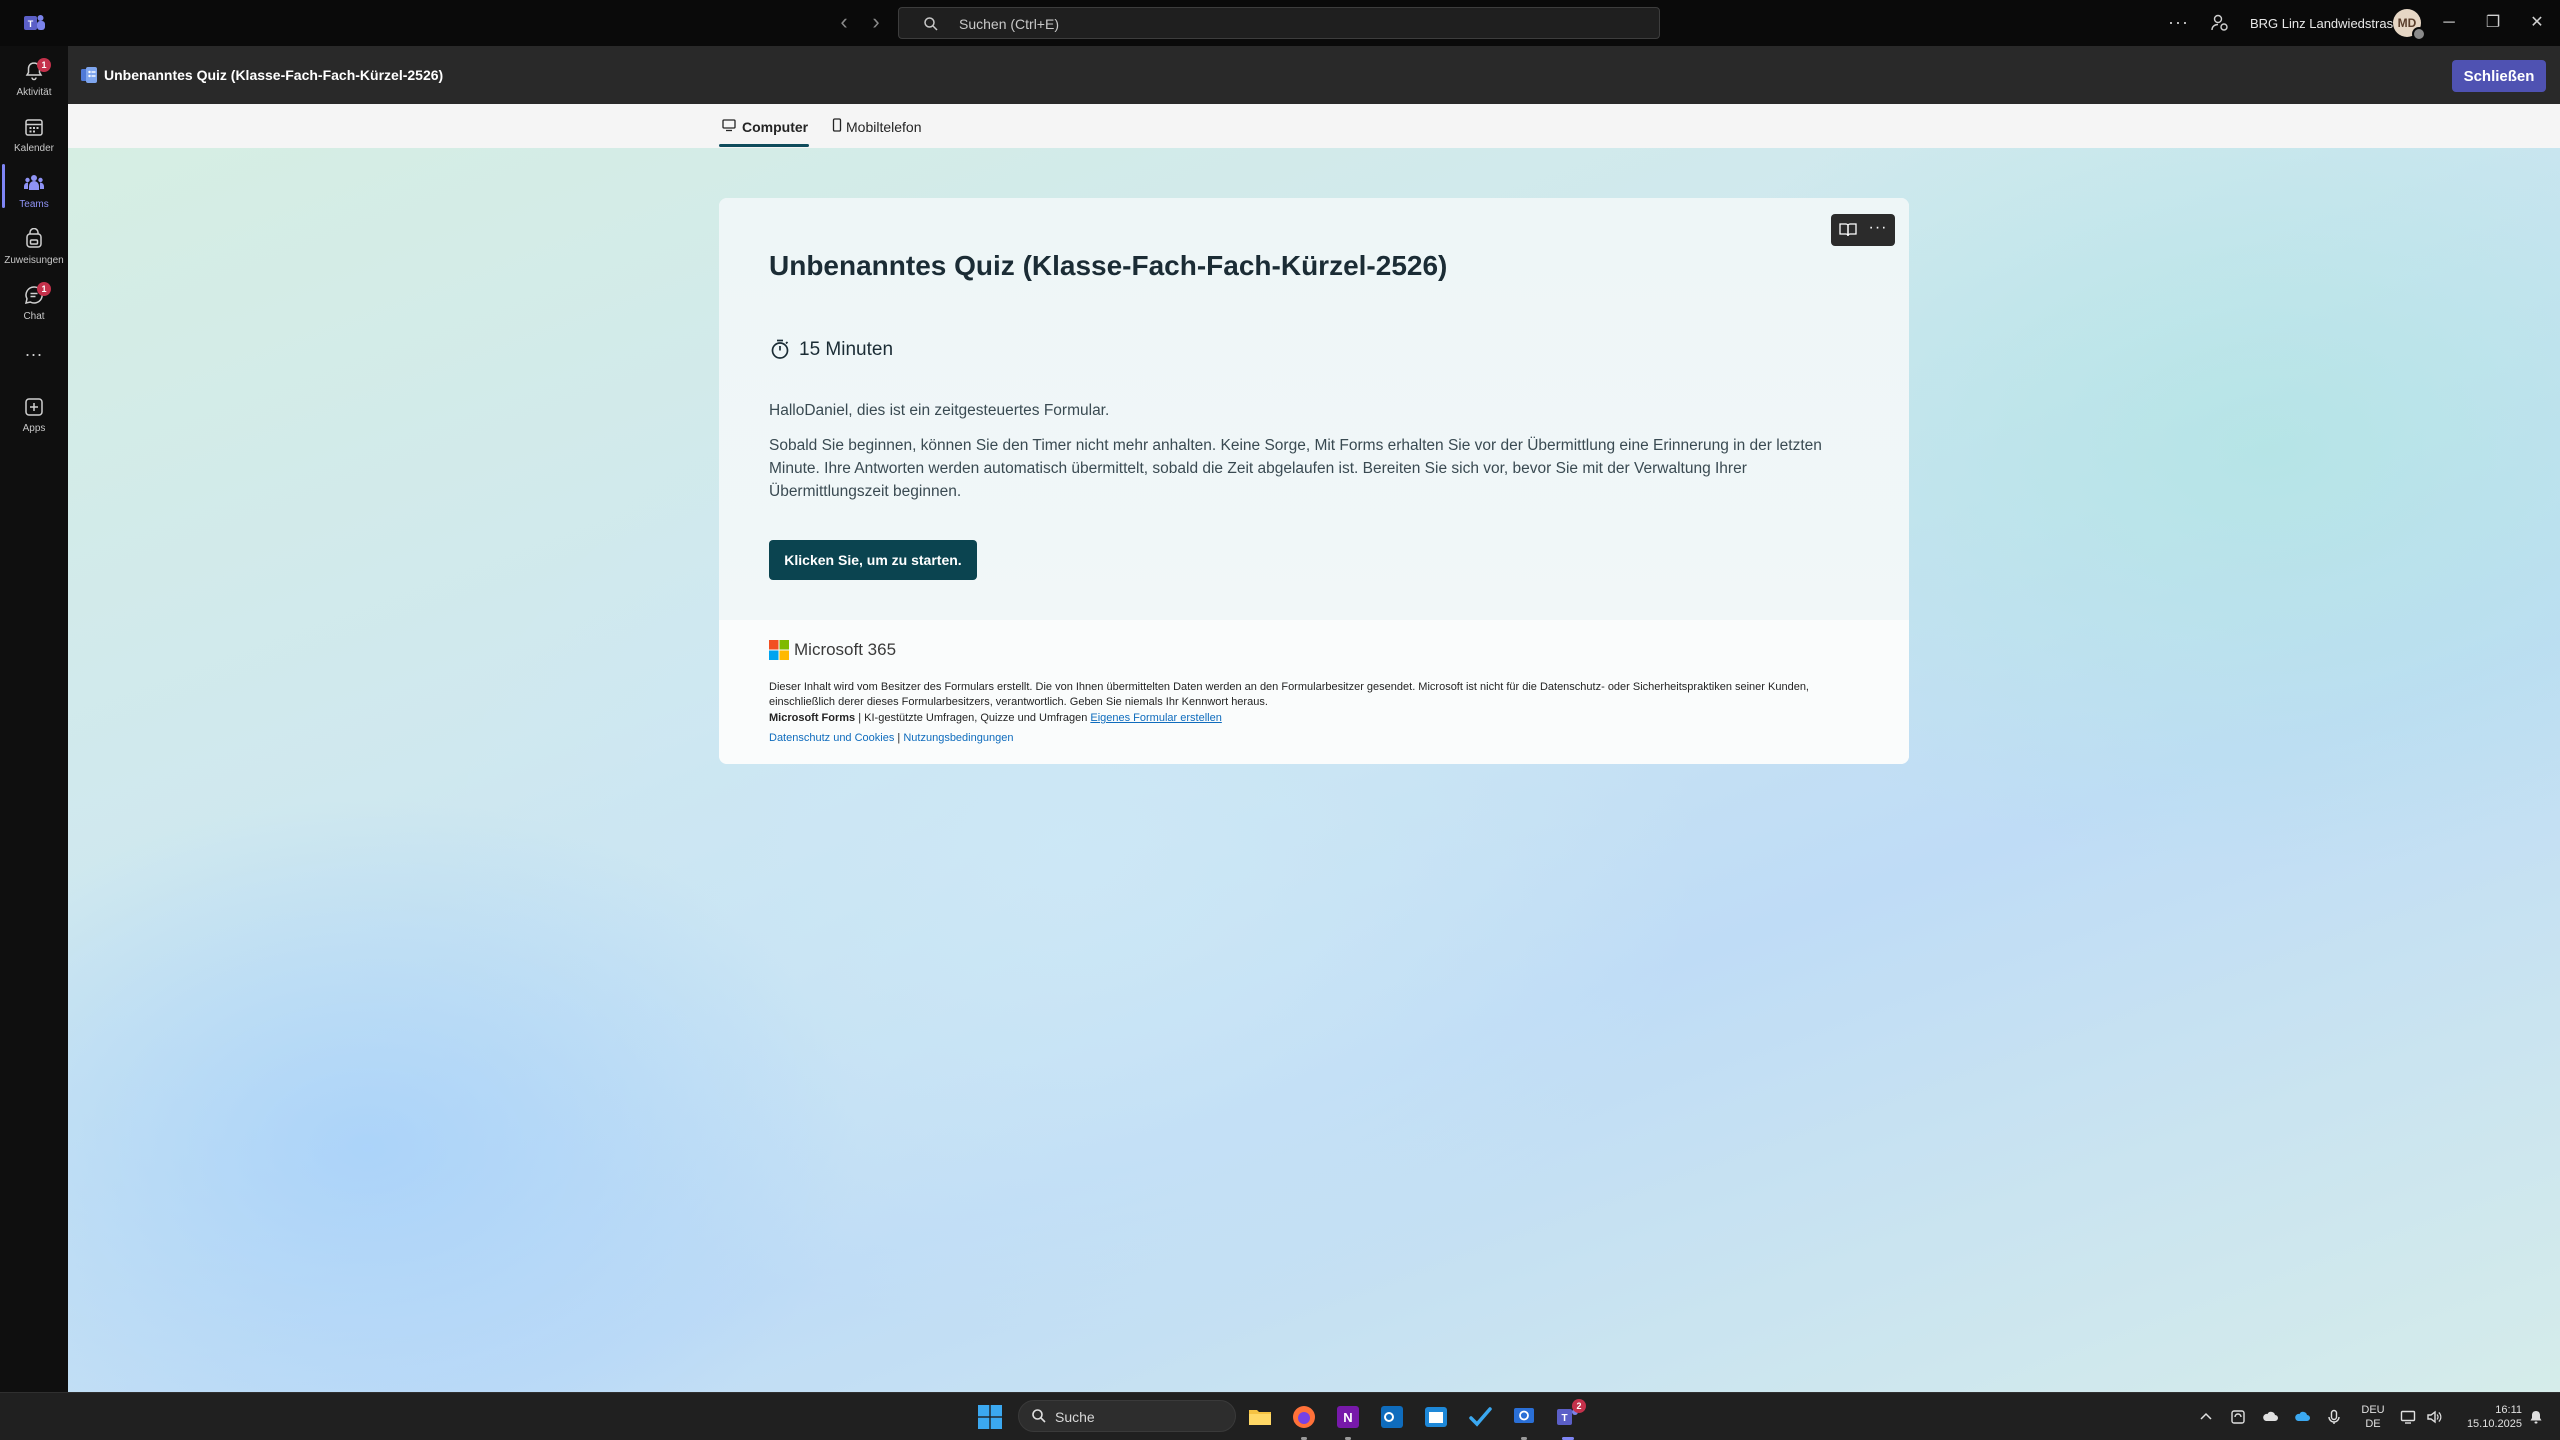 The height and width of the screenshot is (1440, 2560). Describe the element at coordinates (1863, 230) in the screenshot. I see `card-toolbar: ···` at that location.